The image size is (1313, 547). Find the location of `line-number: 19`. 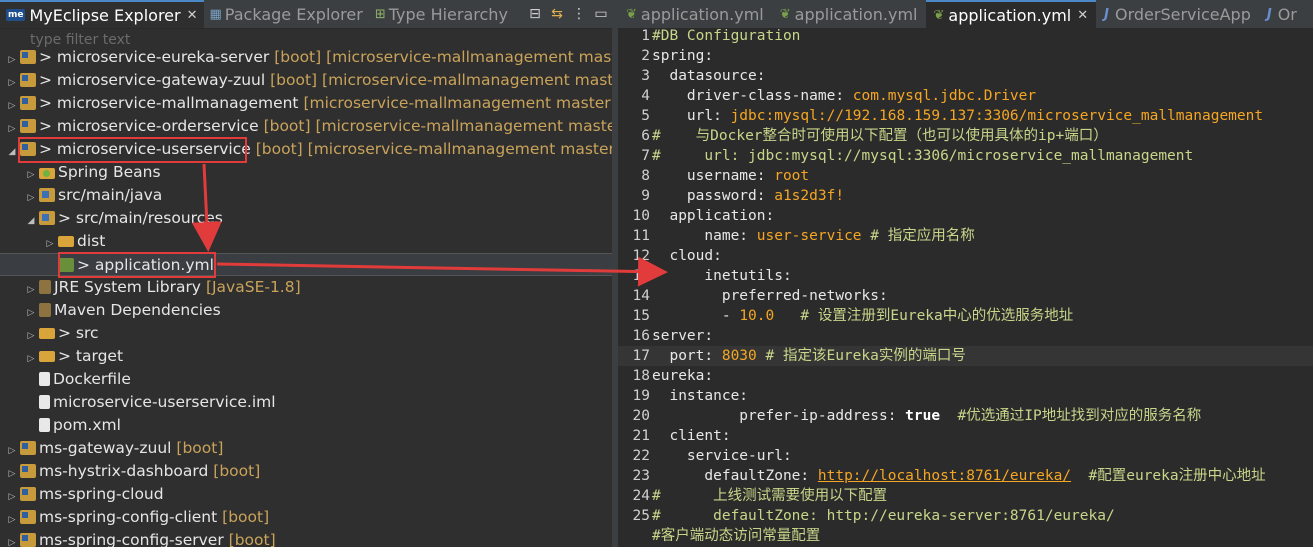

line-number: 19 is located at coordinates (641, 396).